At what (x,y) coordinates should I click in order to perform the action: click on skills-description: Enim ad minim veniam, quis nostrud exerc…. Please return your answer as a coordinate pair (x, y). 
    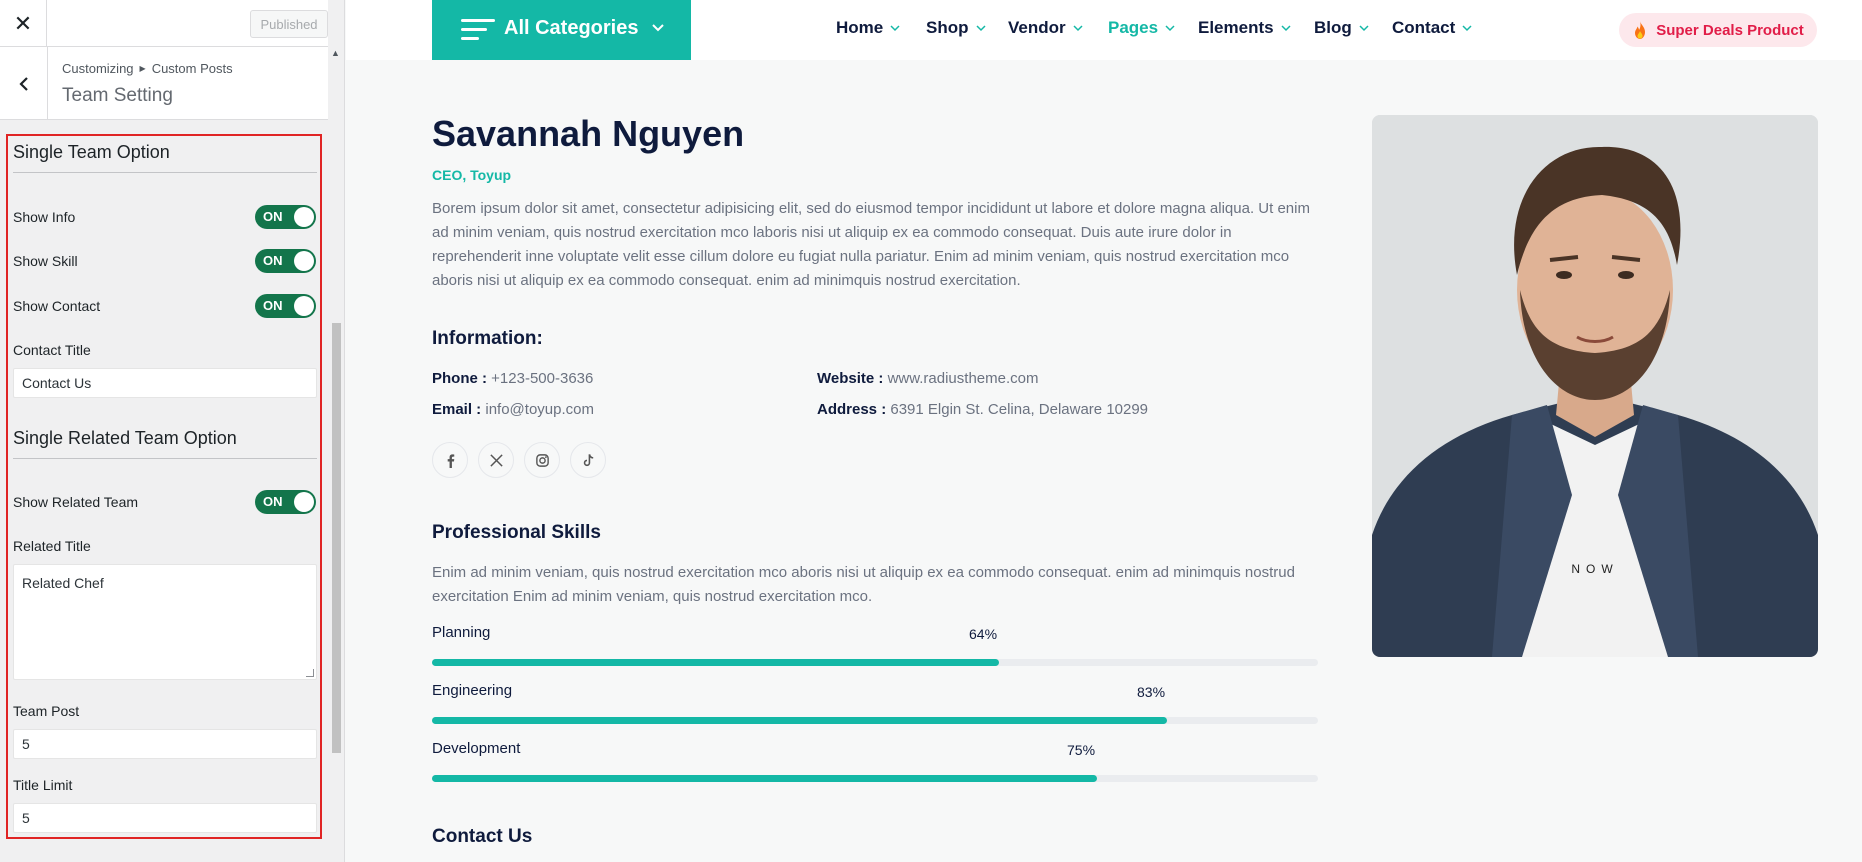
    Looking at the image, I should click on (863, 584).